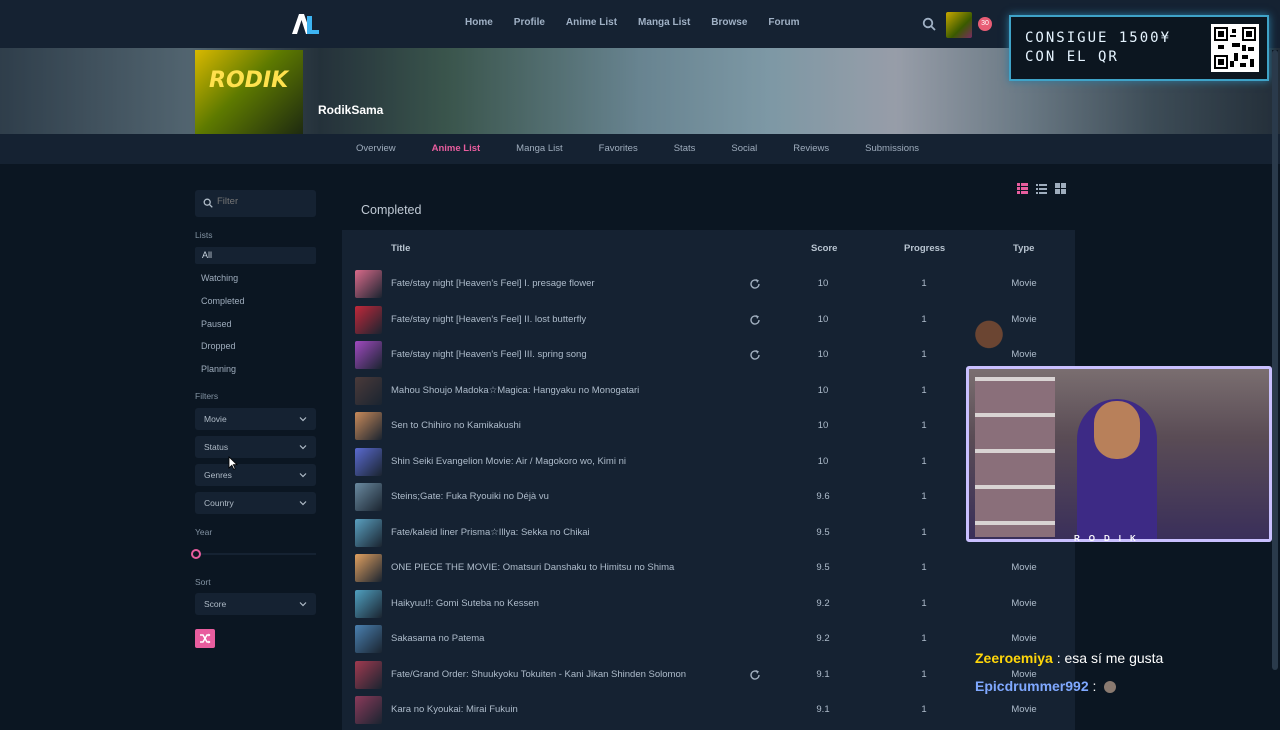 The width and height of the screenshot is (1280, 730). I want to click on list-compact-view-icon, so click(1022, 188).